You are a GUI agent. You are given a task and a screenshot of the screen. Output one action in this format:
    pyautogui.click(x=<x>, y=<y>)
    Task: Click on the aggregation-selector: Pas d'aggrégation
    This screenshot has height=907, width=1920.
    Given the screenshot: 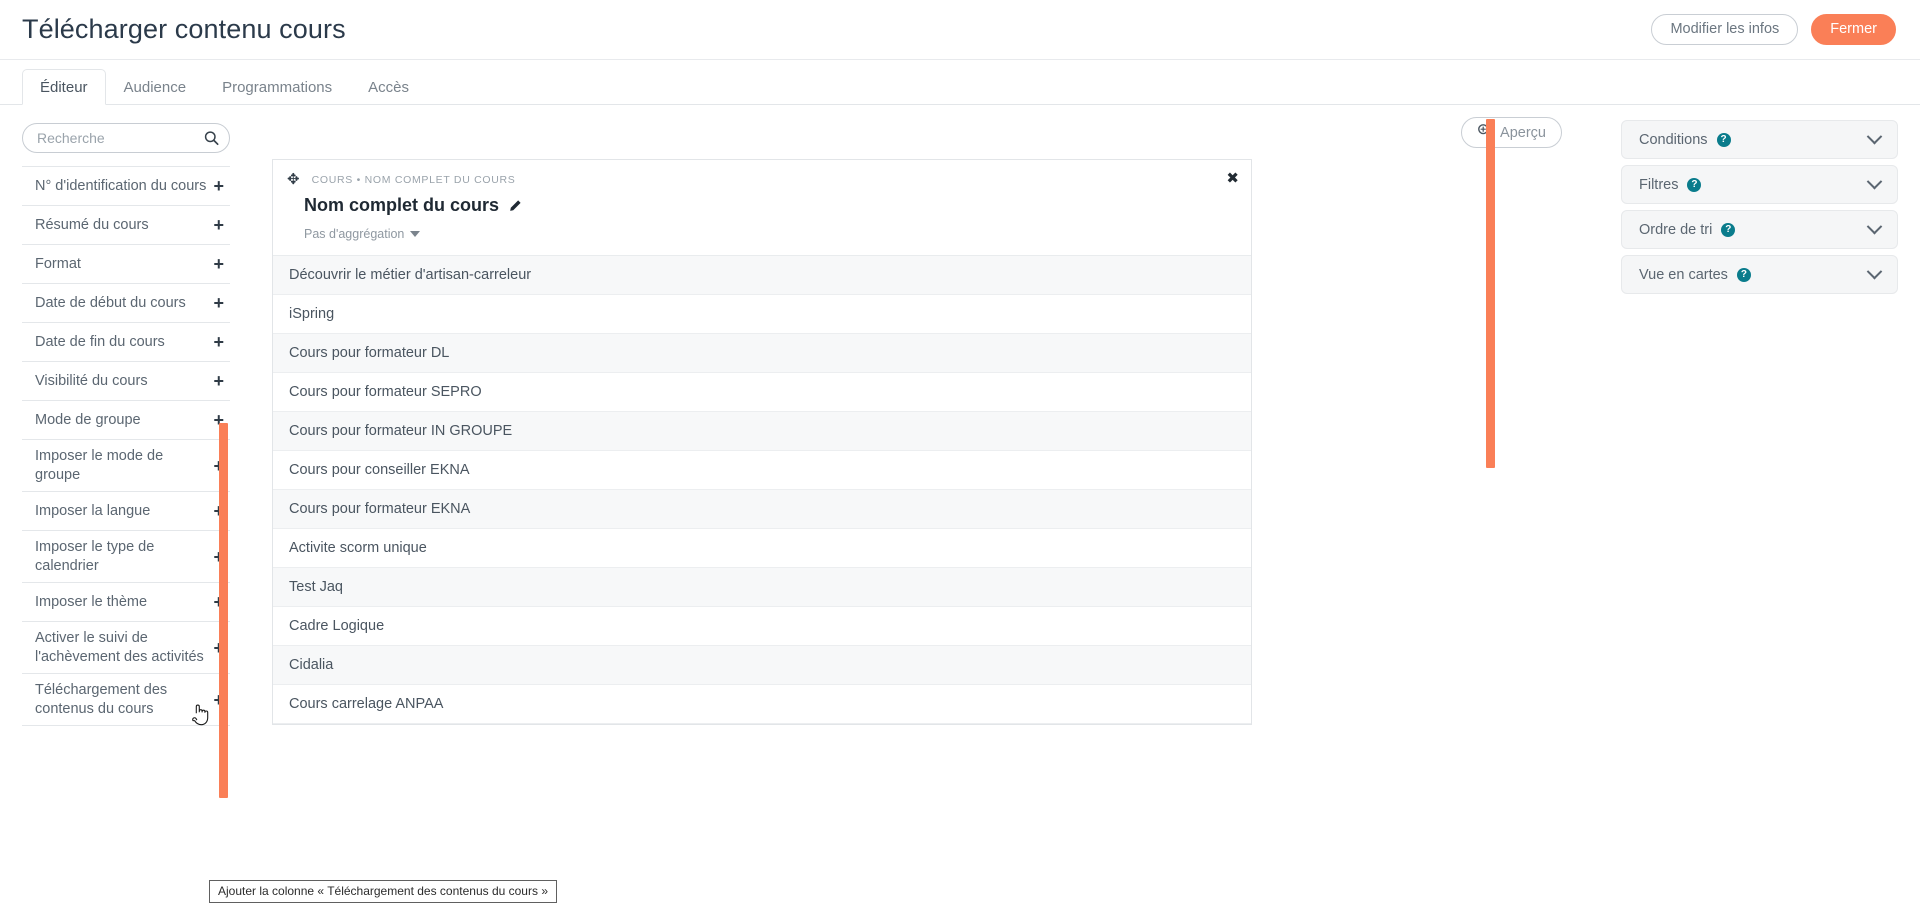 What is the action you would take?
    pyautogui.click(x=362, y=234)
    